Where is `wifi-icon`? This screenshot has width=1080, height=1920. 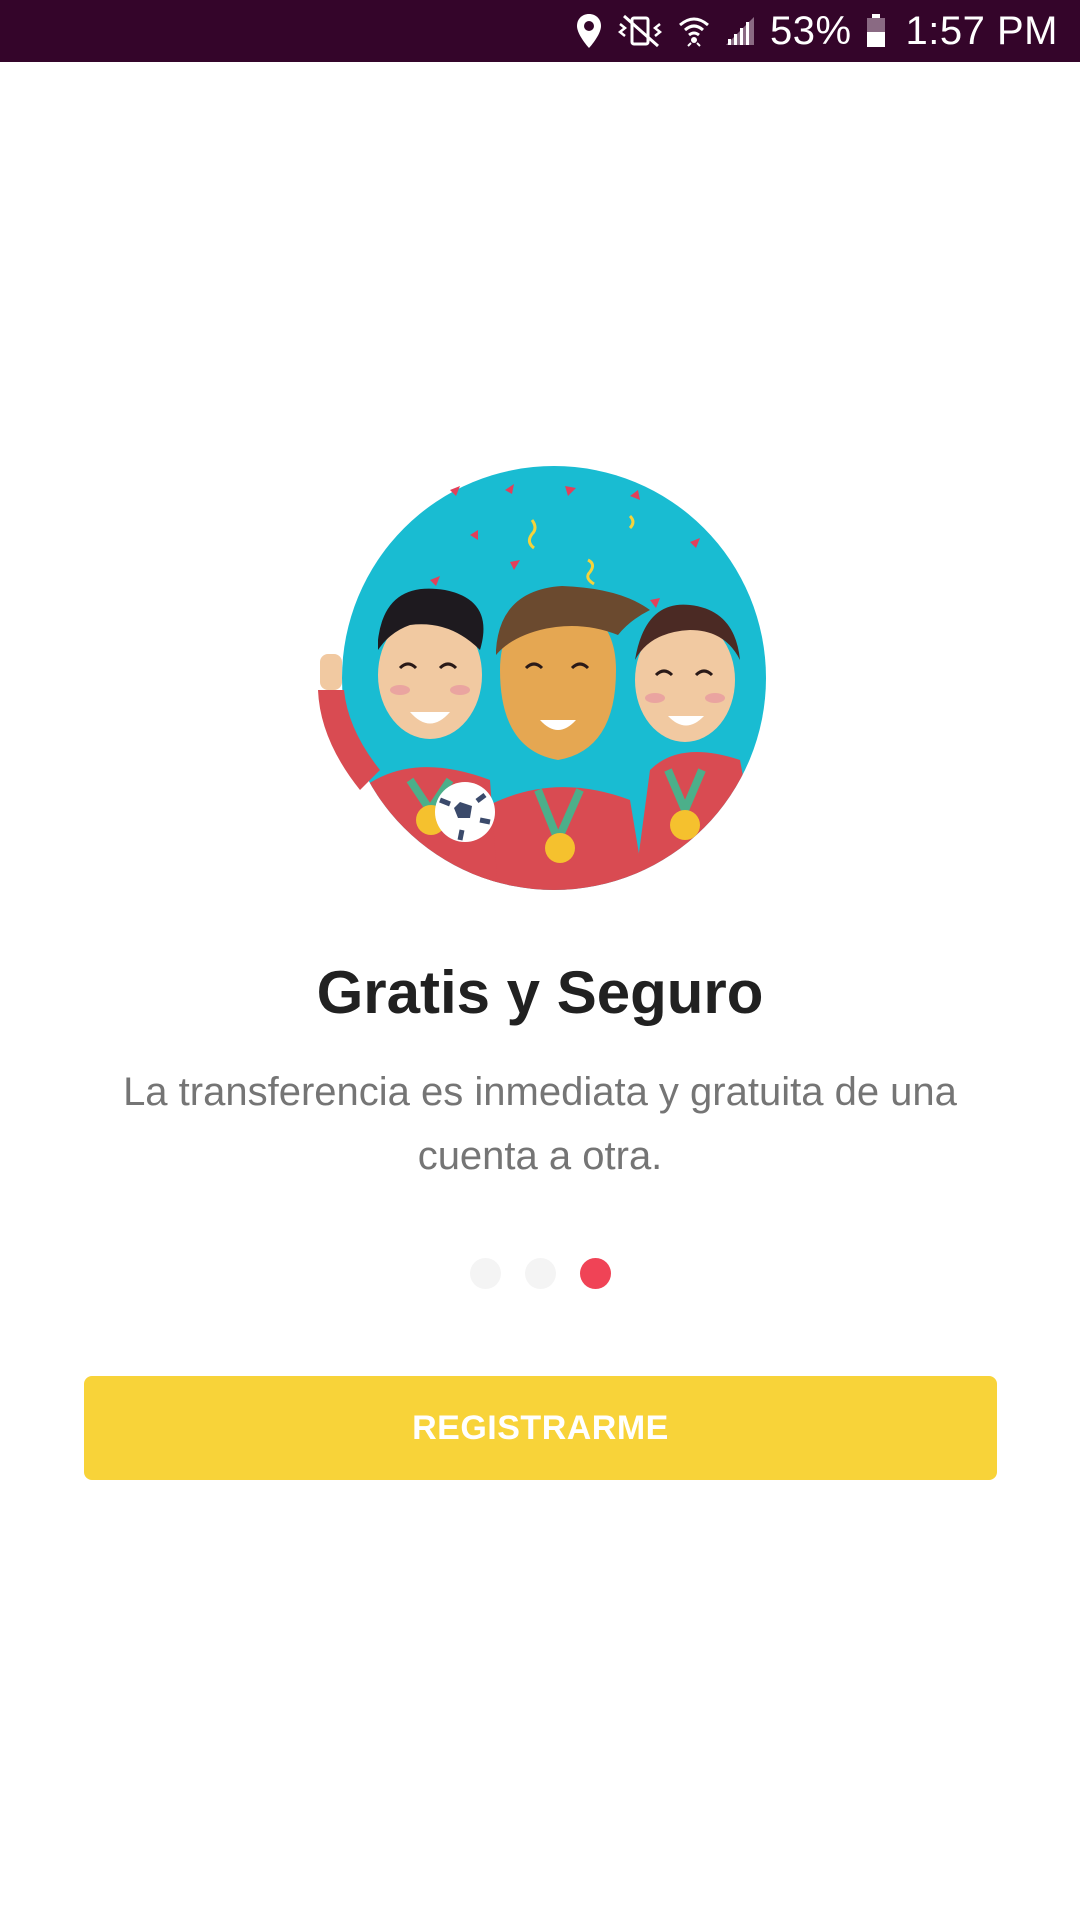
wifi-icon is located at coordinates (694, 31).